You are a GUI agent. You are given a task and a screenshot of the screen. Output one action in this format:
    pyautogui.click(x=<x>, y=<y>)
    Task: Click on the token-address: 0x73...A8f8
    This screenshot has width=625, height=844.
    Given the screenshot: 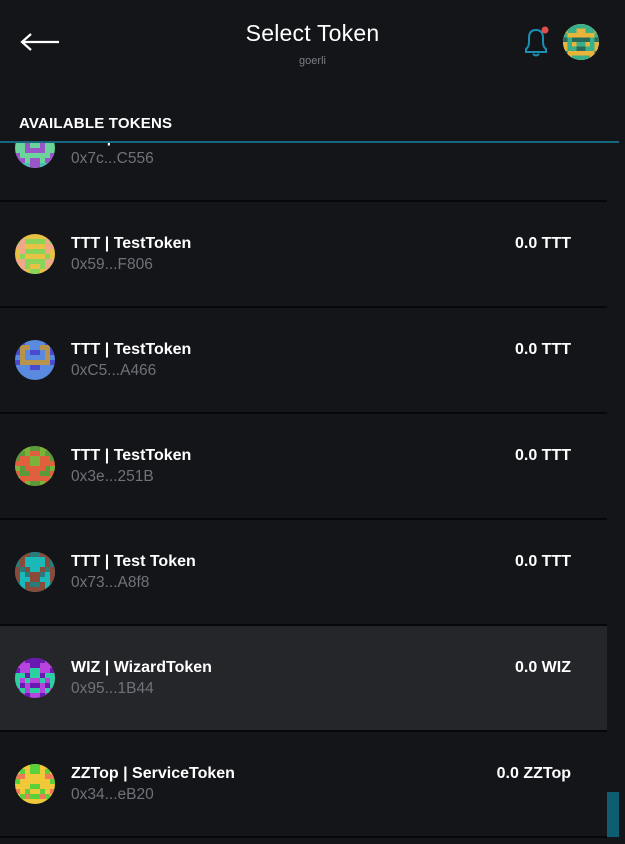 What is the action you would take?
    pyautogui.click(x=110, y=582)
    